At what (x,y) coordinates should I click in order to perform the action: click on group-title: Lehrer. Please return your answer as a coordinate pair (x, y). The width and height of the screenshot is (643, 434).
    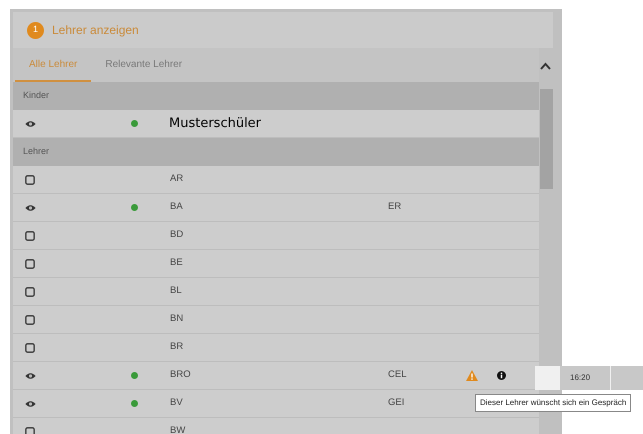
    Looking at the image, I should click on (36, 151).